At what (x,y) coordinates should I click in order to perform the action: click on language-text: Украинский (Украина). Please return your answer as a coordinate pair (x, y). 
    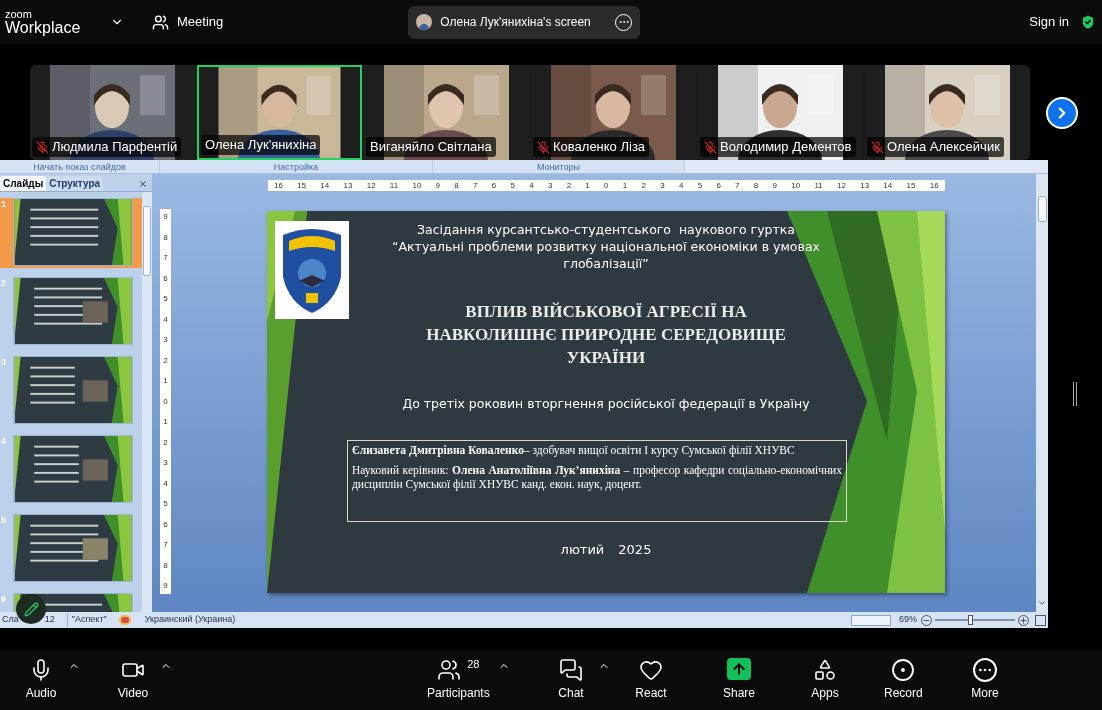
    Looking at the image, I should click on (190, 620).